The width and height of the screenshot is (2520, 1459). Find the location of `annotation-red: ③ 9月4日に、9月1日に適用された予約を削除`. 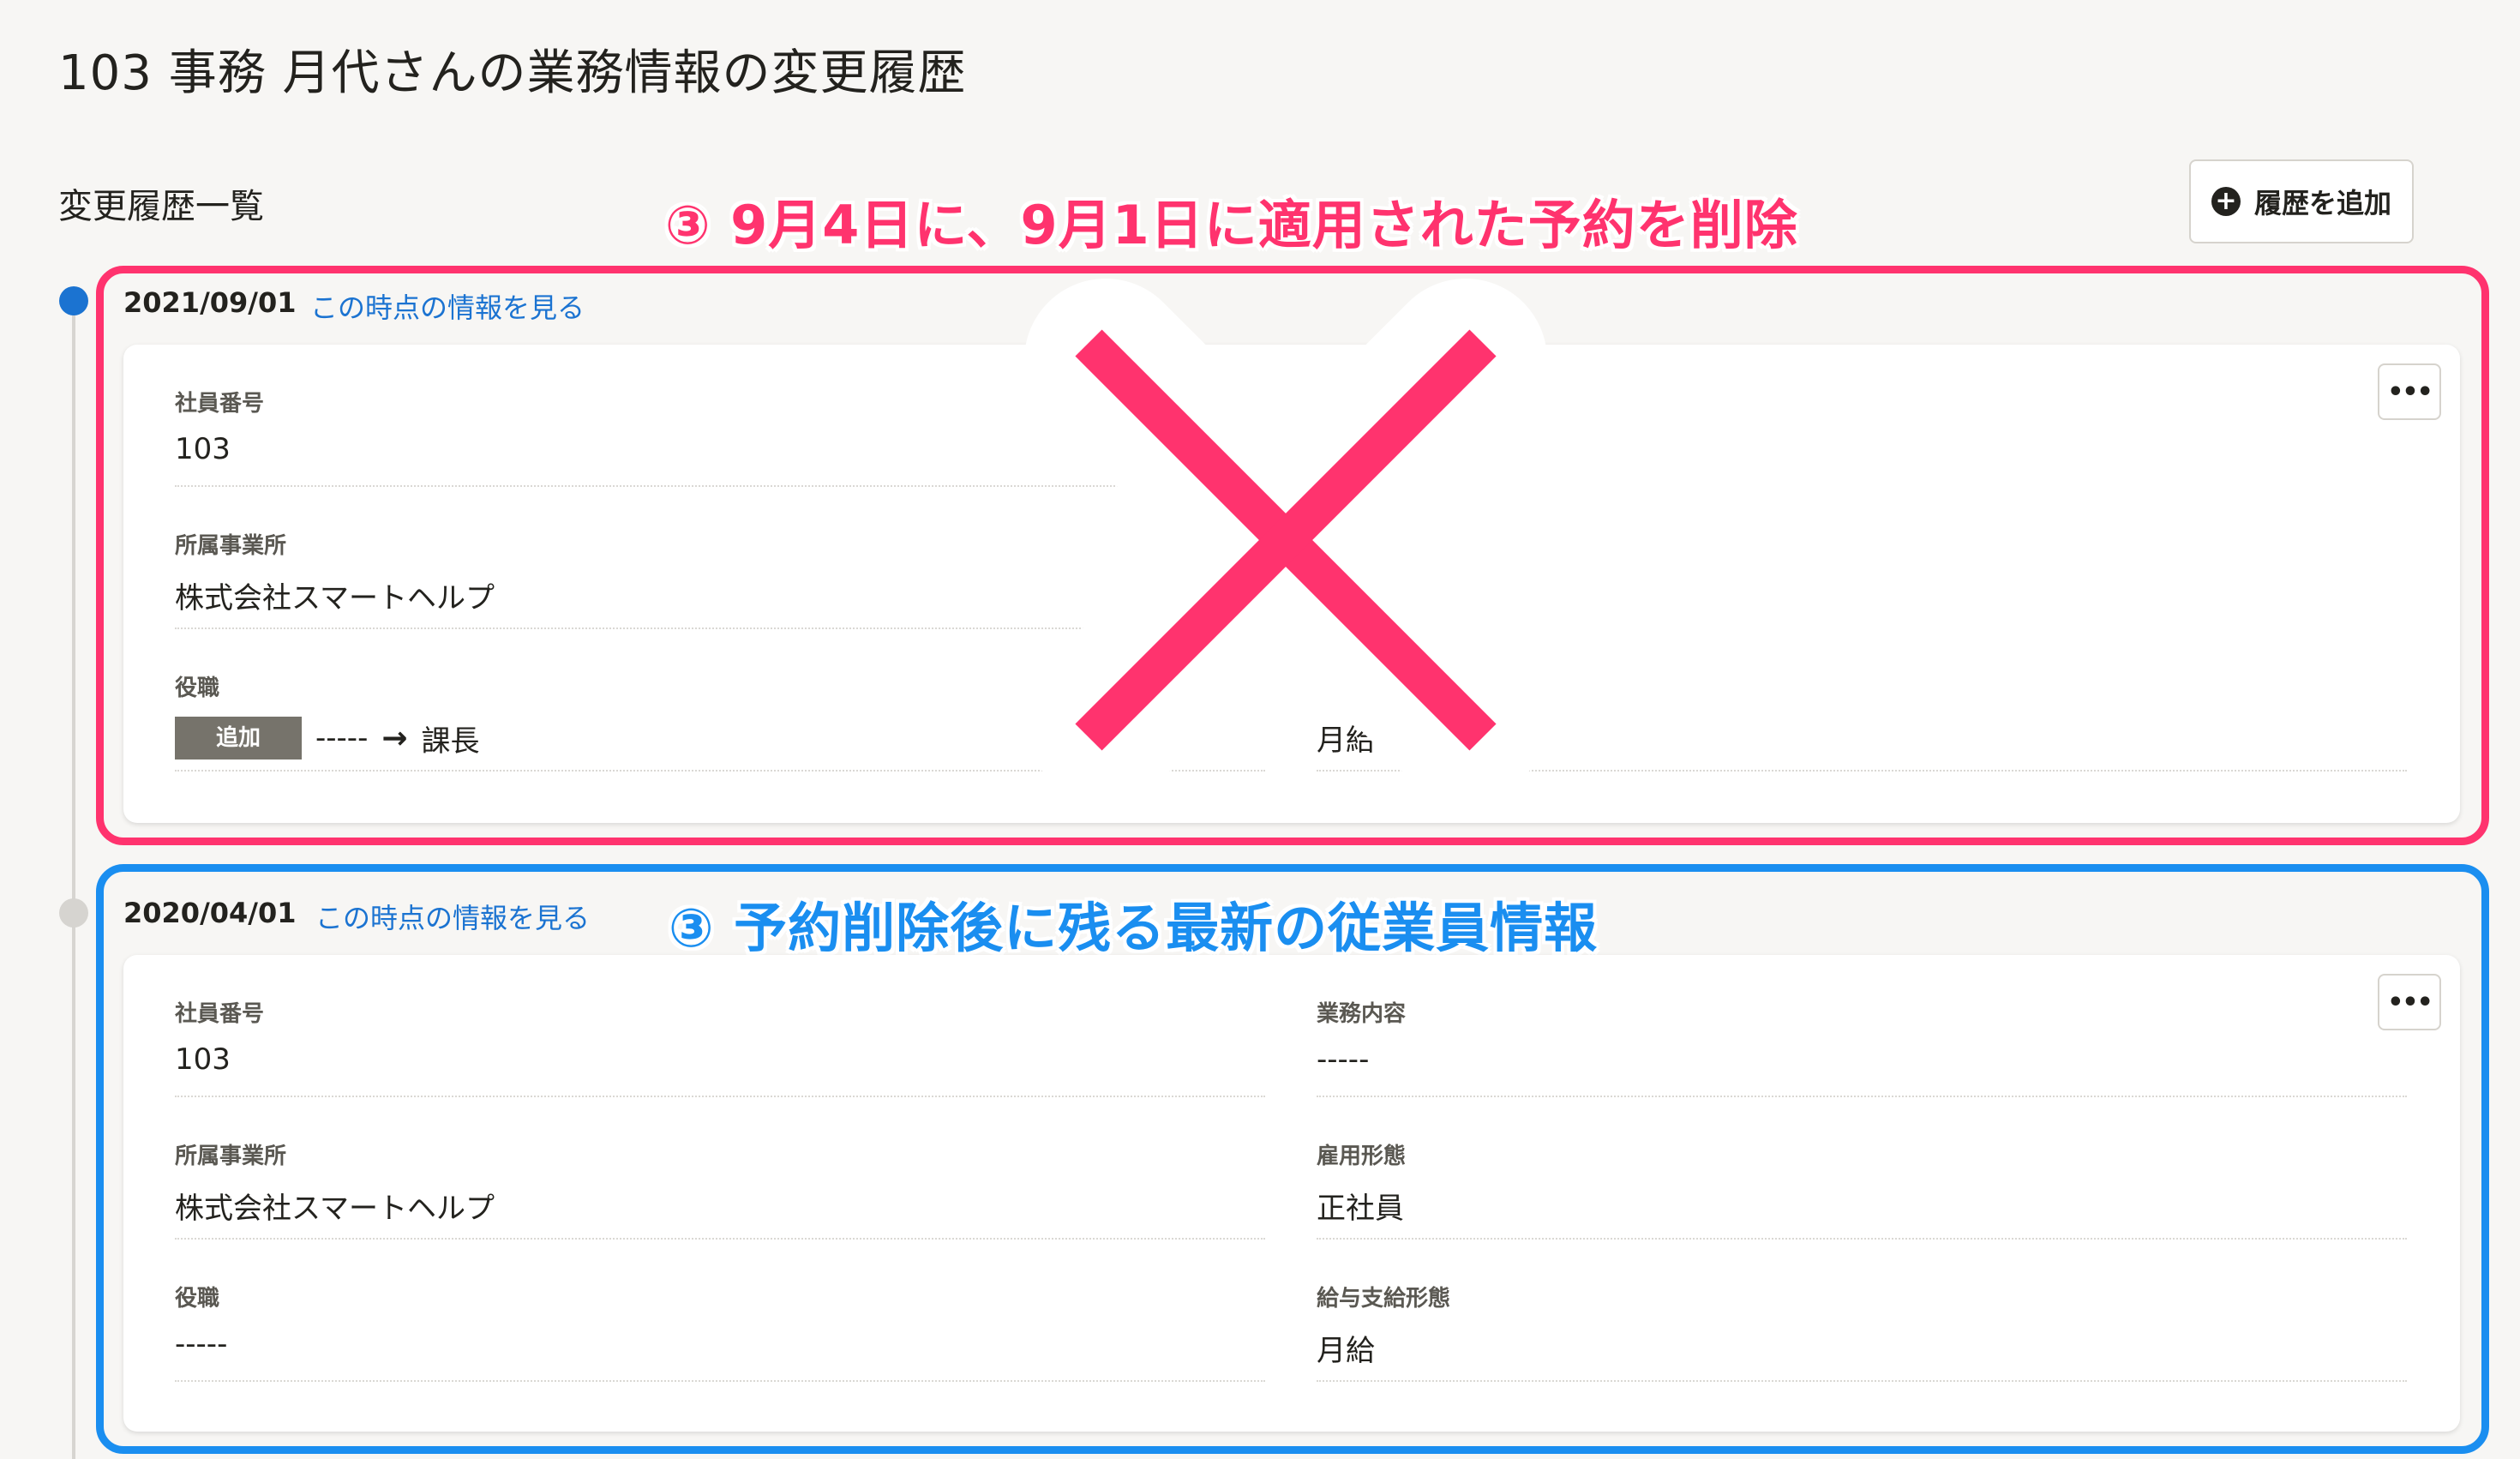

annotation-red: ③ 9月4日に、9月1日に適用された予約を削除 is located at coordinates (1231, 225).